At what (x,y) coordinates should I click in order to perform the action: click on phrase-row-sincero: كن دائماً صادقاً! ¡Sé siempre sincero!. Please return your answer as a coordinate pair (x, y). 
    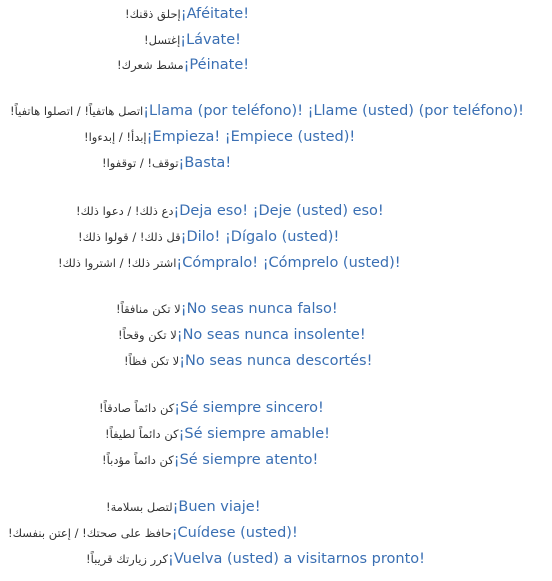
    Looking at the image, I should click on (211, 408).